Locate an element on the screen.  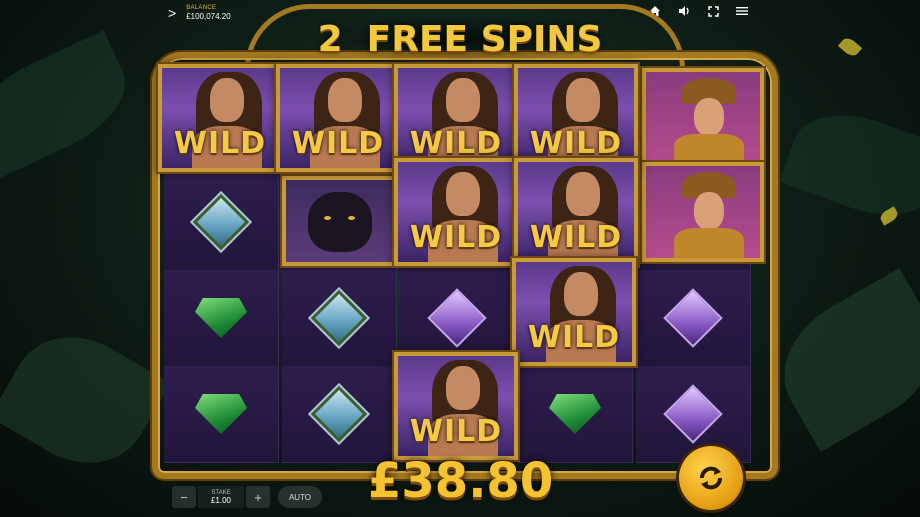
panther-head is located at coordinates (340, 222).